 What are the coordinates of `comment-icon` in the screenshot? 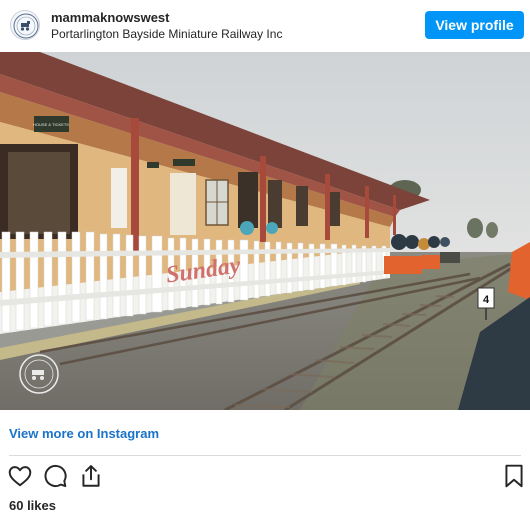 It's located at (55, 476).